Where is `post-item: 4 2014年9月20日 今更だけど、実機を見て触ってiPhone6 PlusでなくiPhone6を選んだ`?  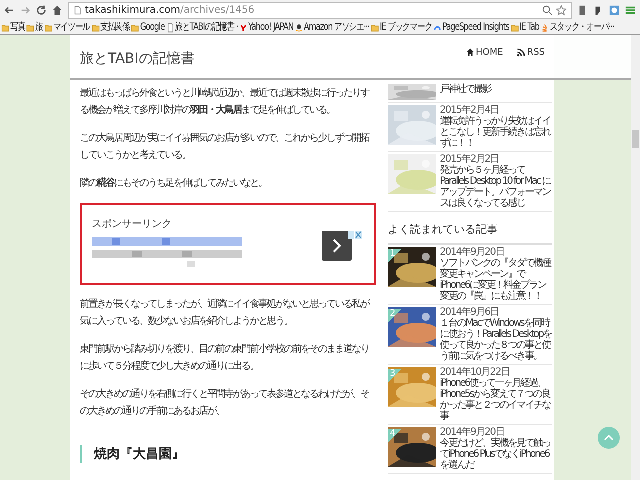
post-item: 4 2014年9月20日 今更だけど、実機を見て触ってiPhone6 PlusでなくiPhone6を選んだ is located at coordinates (470, 449).